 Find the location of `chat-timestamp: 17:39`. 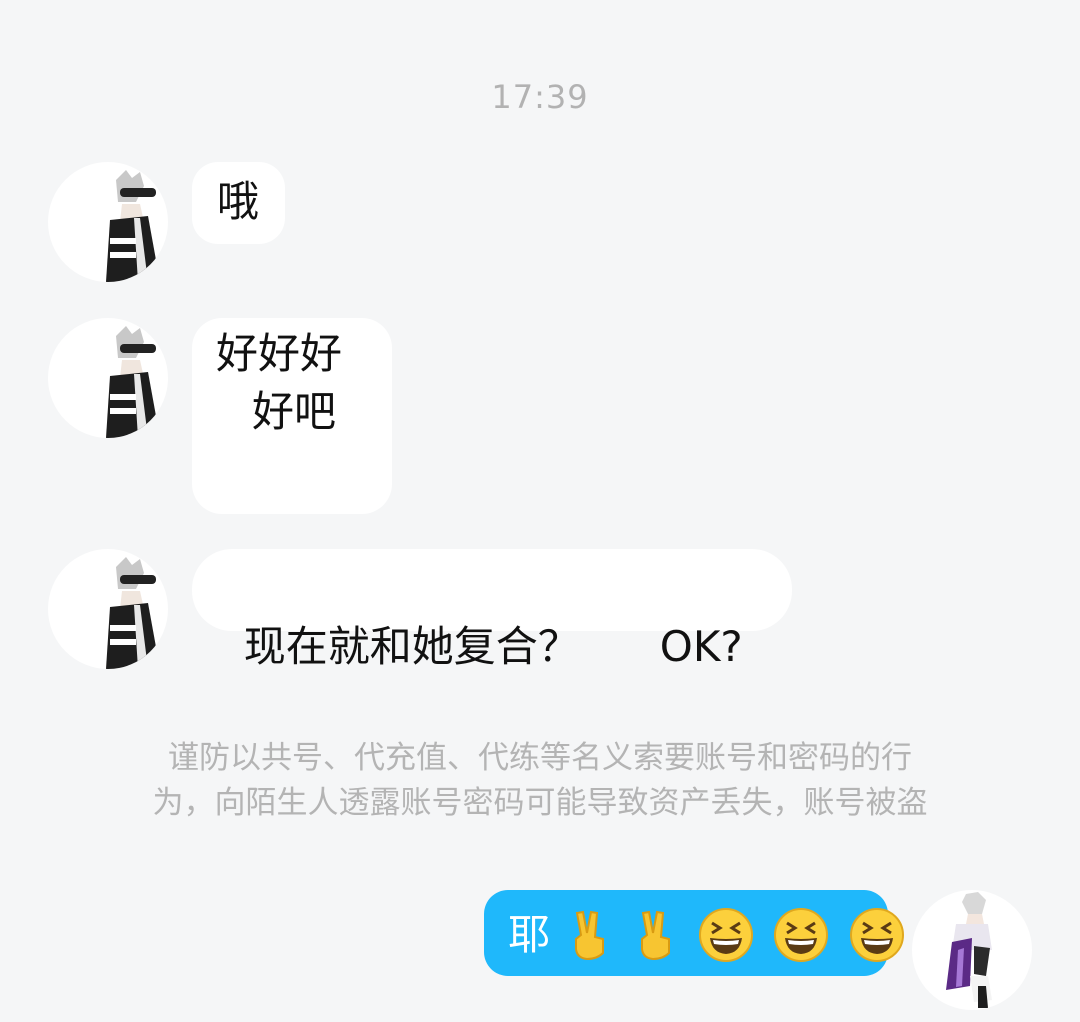

chat-timestamp: 17:39 is located at coordinates (540, 97).